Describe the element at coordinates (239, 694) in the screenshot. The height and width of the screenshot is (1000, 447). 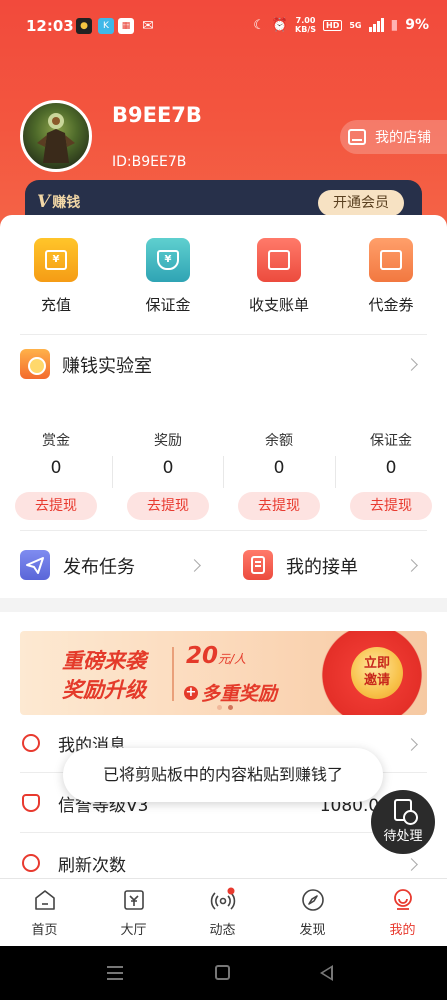
I see `banner-plus-text: 多重奖励` at that location.